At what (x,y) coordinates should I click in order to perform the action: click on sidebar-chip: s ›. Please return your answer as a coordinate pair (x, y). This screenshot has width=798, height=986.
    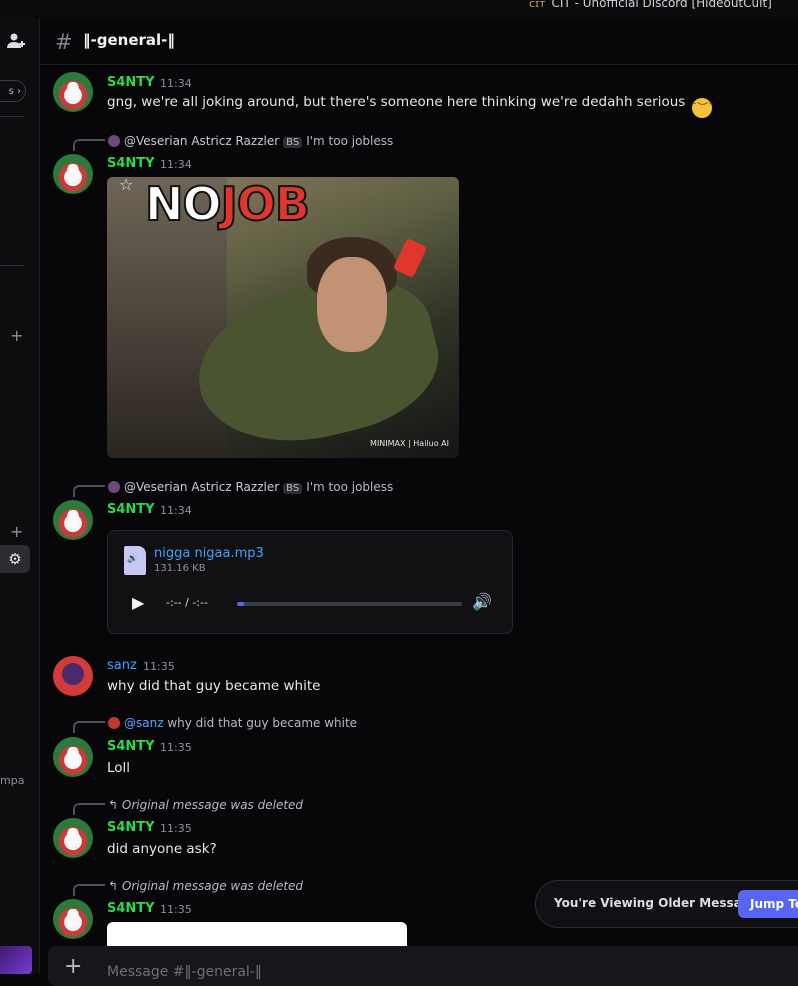
    Looking at the image, I should click on (13, 91).